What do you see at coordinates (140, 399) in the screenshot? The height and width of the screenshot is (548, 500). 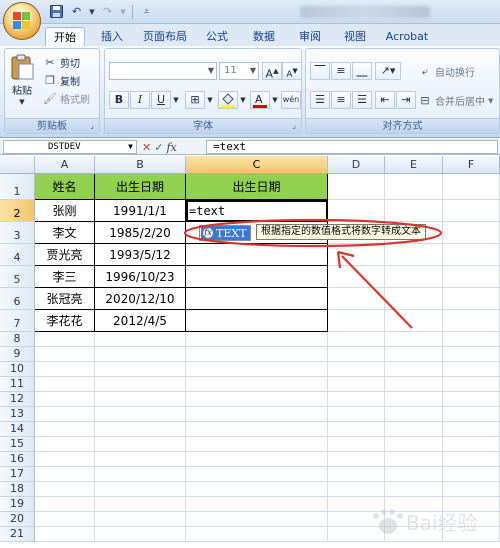 I see `cell-b12` at bounding box center [140, 399].